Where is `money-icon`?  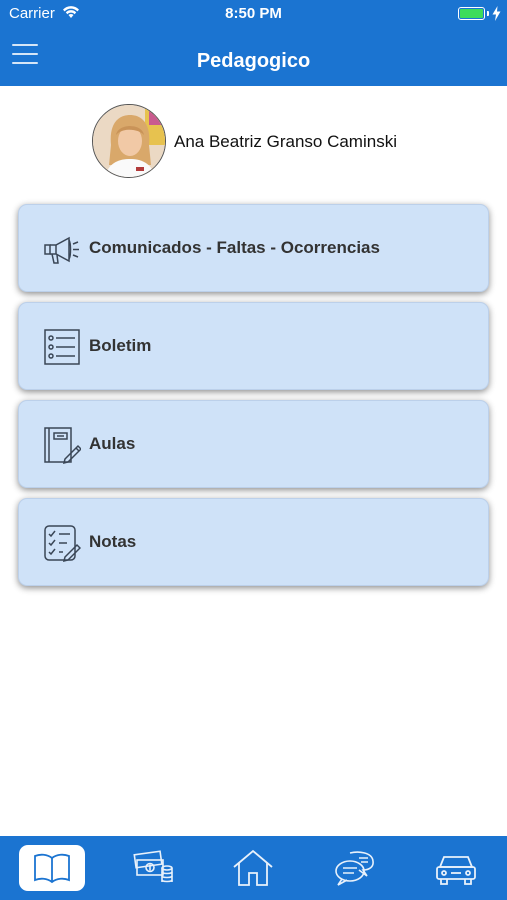
money-icon is located at coordinates (153, 866).